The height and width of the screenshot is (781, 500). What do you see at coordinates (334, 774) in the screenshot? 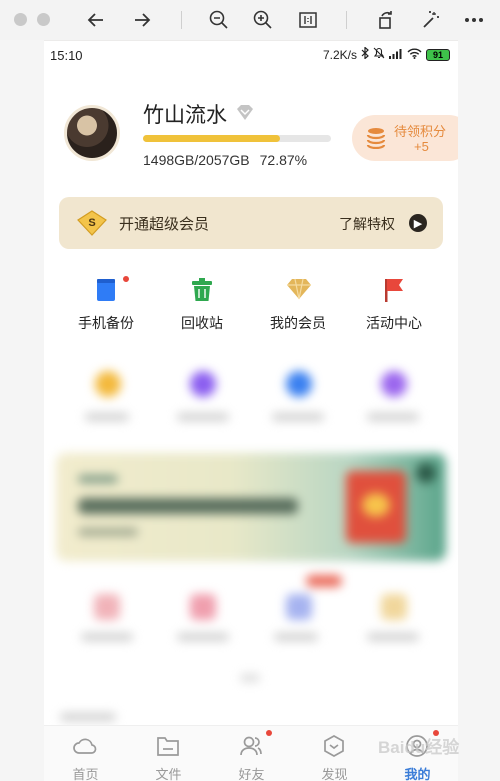
I see `tab-label: 发现` at bounding box center [334, 774].